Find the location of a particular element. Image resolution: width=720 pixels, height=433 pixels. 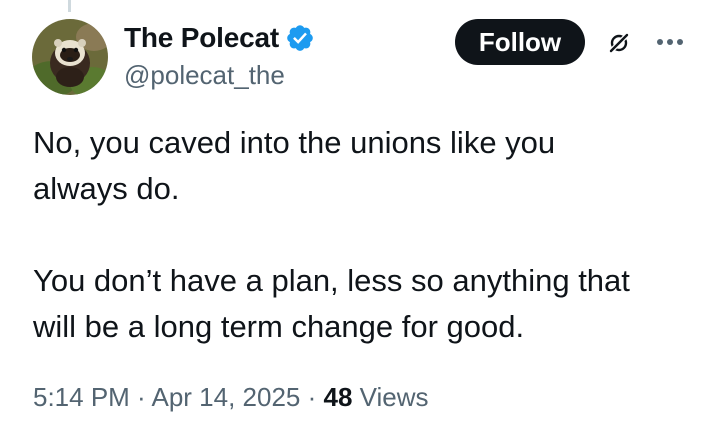

grok-icon is located at coordinates (619, 43).